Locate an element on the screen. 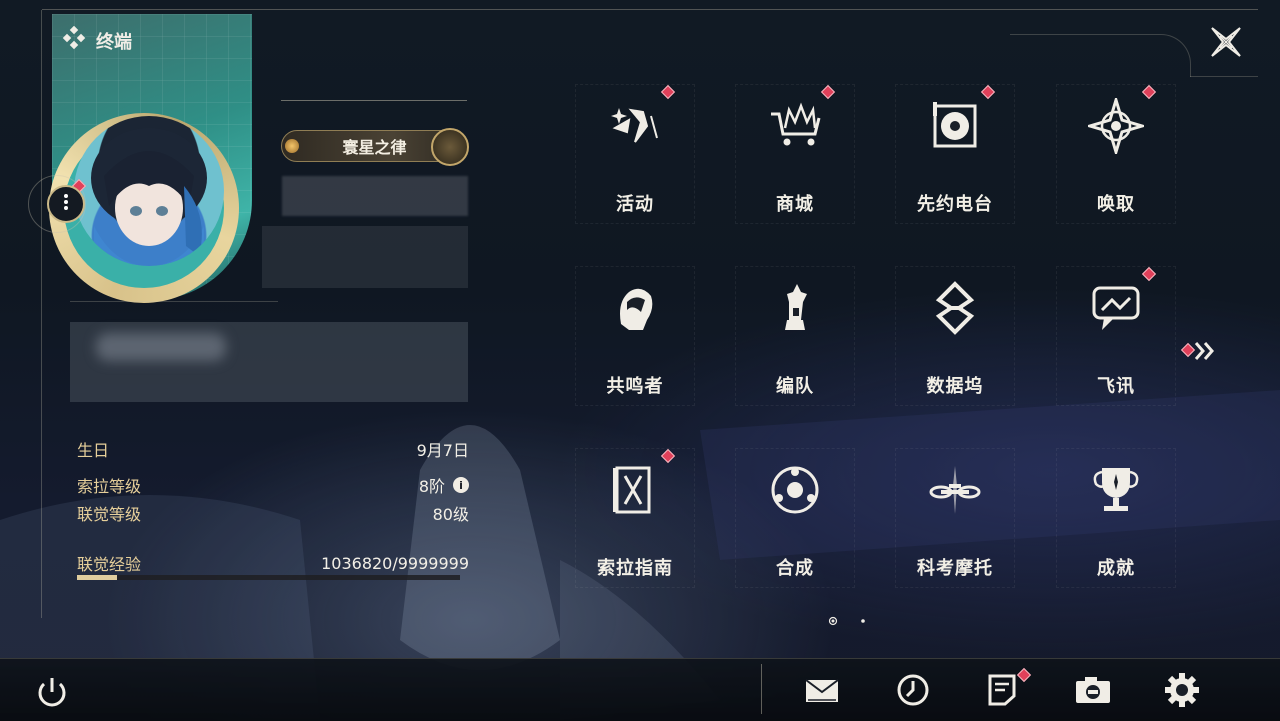  close-icon is located at coordinates (1226, 42).